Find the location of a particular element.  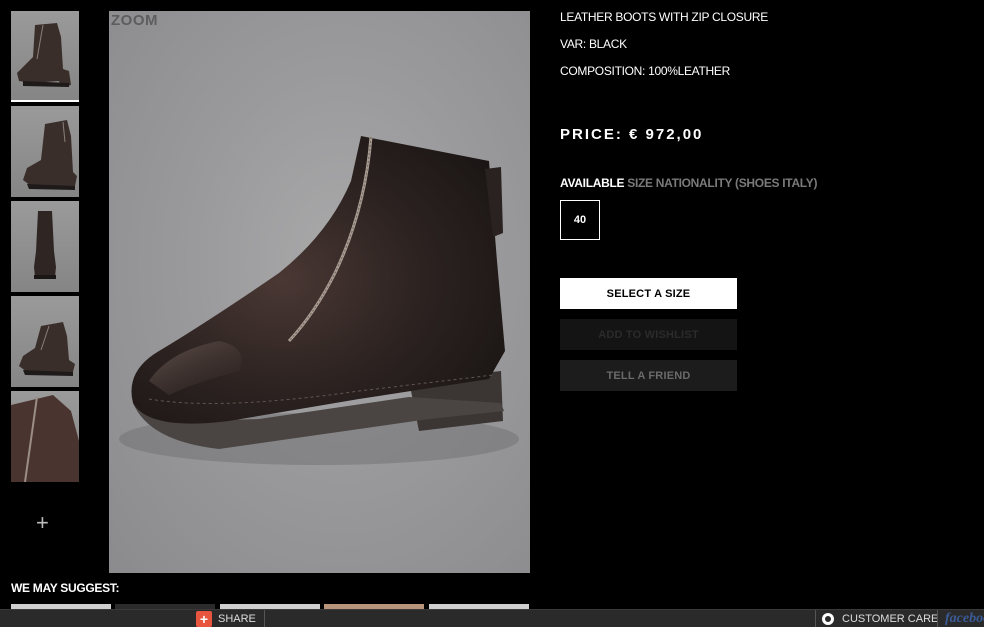

thumbnail-boot-front-image is located at coordinates (45, 245).